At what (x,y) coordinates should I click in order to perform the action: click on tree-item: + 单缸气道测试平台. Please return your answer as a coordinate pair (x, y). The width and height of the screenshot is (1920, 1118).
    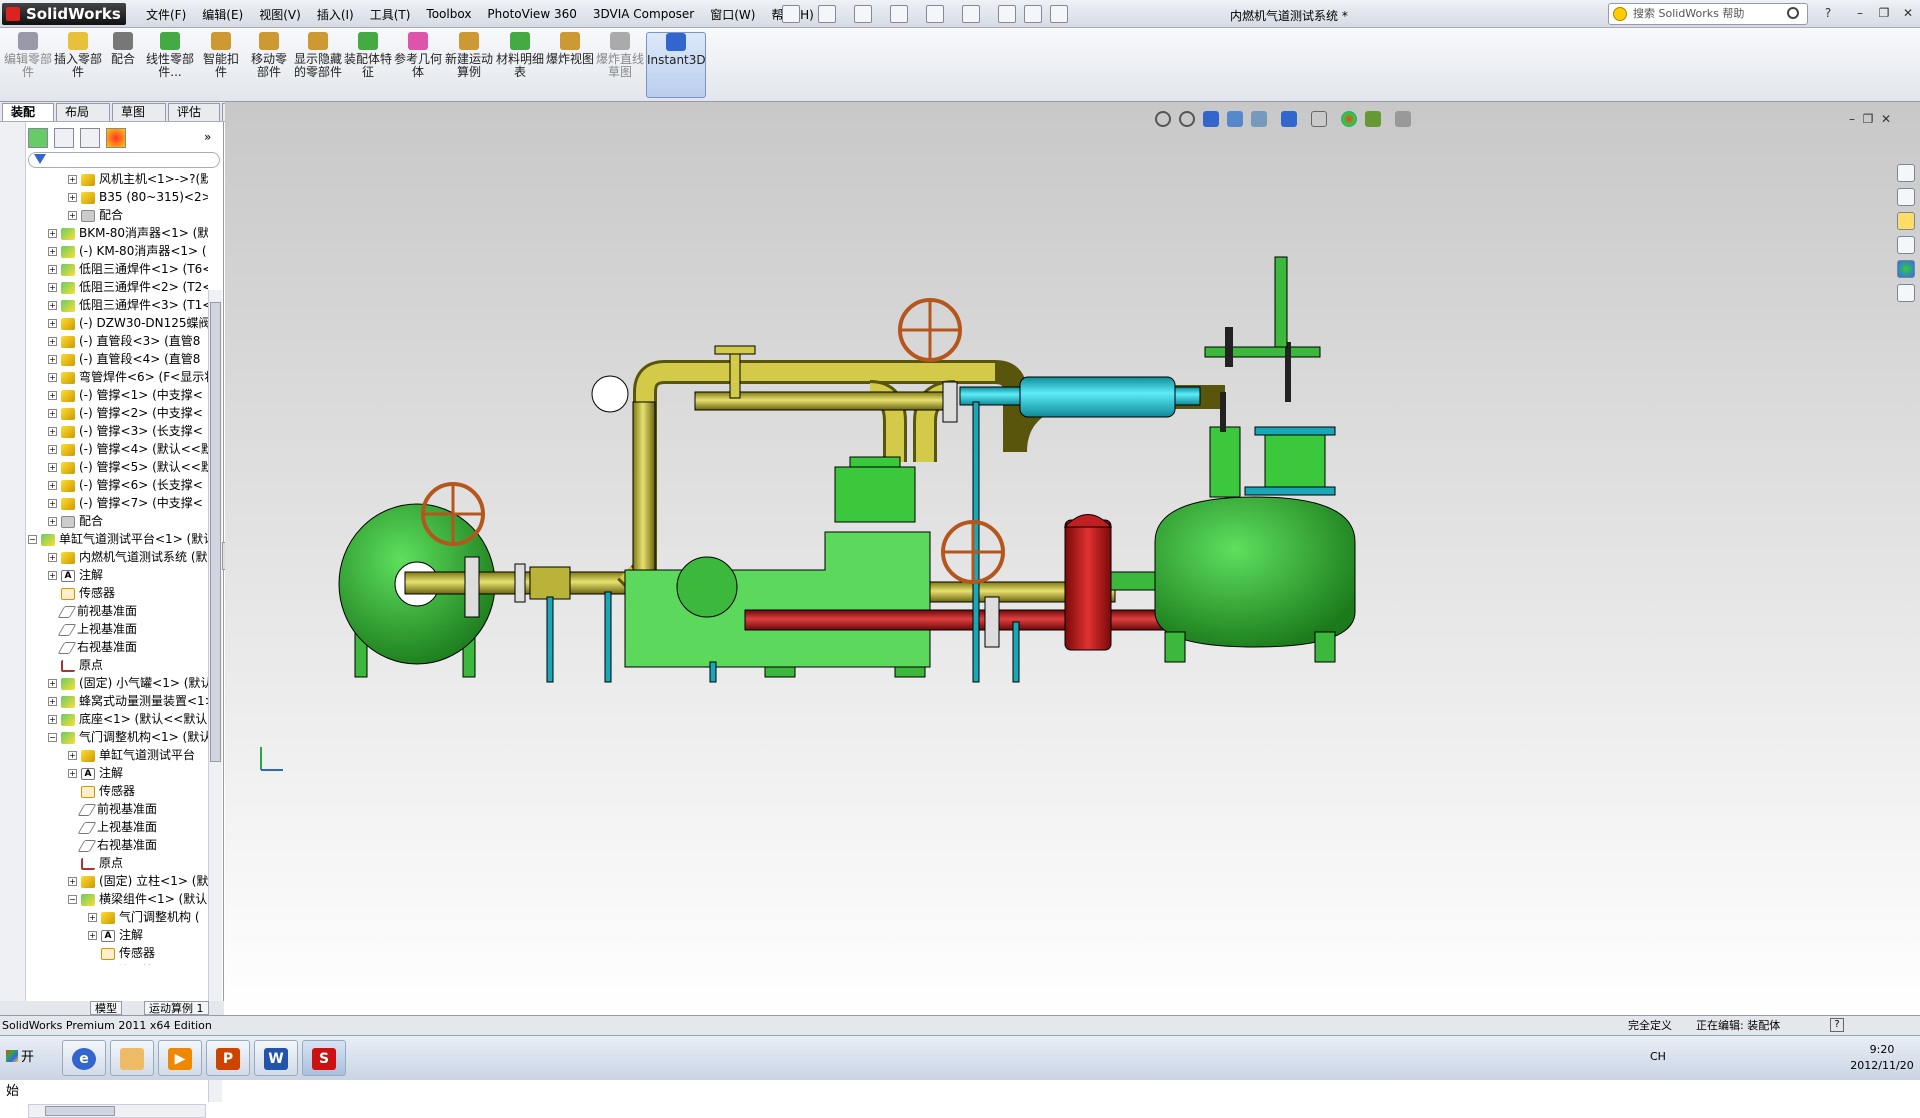
    Looking at the image, I should click on (118, 755).